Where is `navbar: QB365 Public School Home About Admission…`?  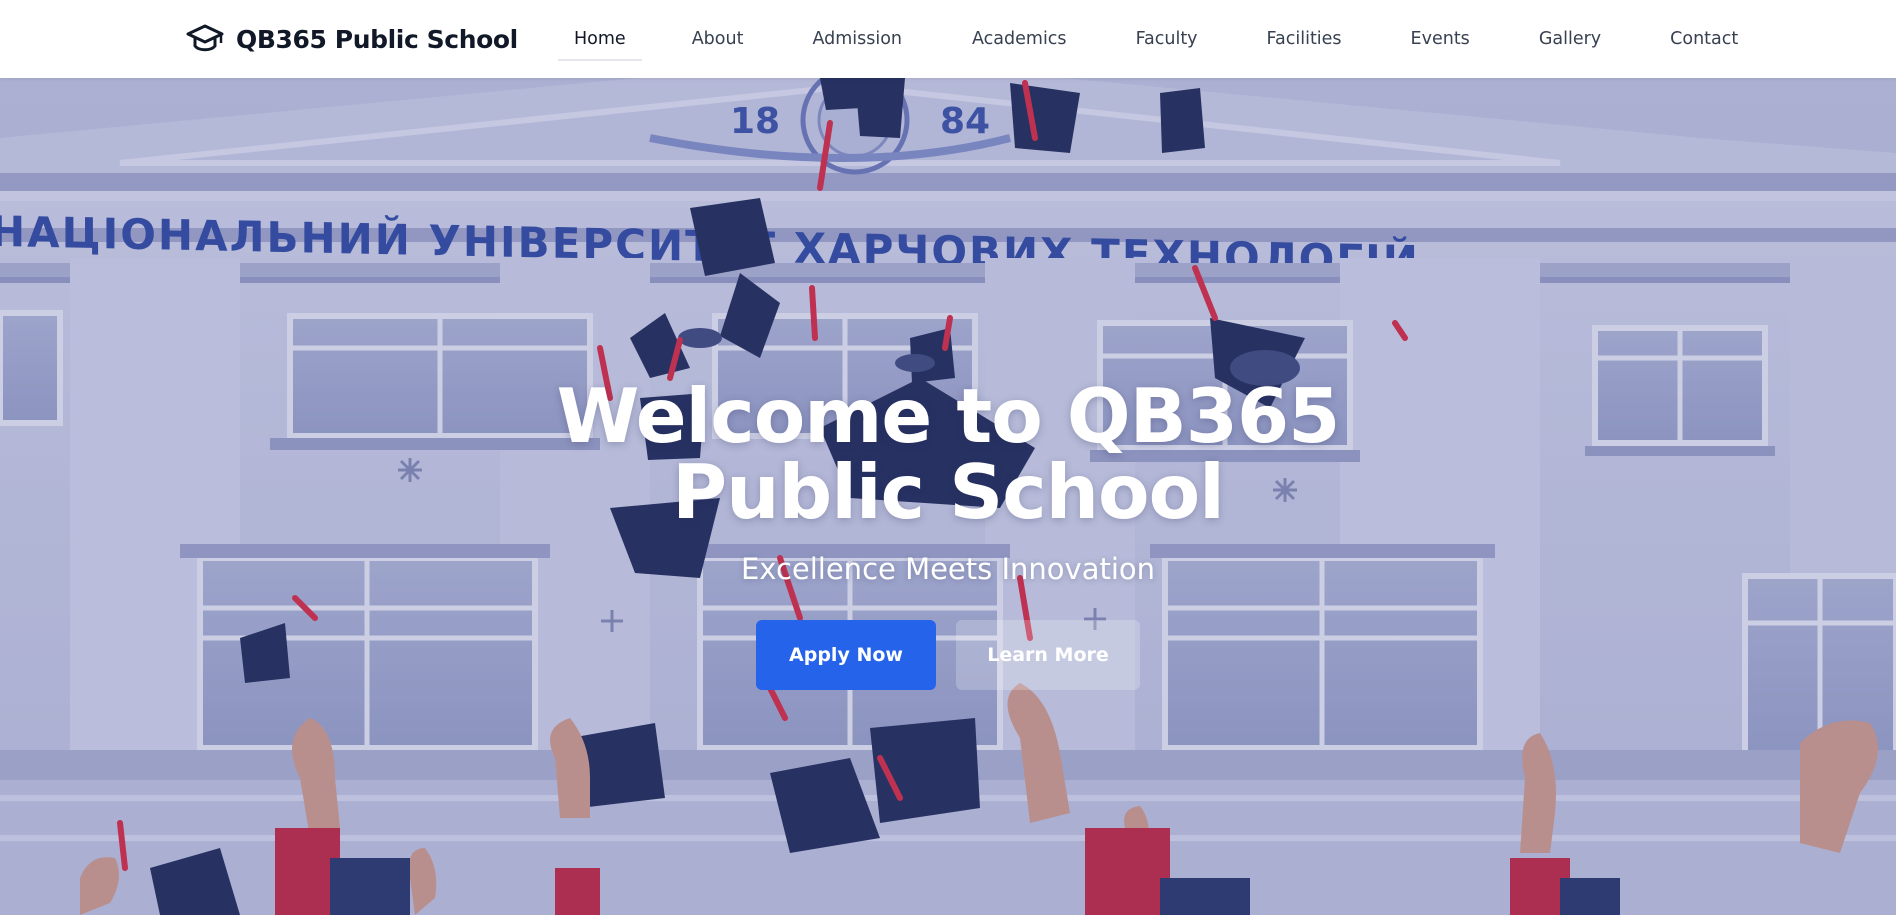 navbar: QB365 Public School Home About Admission… is located at coordinates (948, 39).